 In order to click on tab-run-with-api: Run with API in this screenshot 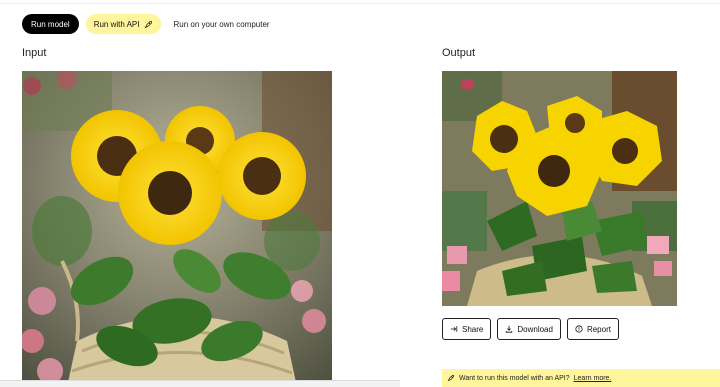, I will do `click(123, 24)`.